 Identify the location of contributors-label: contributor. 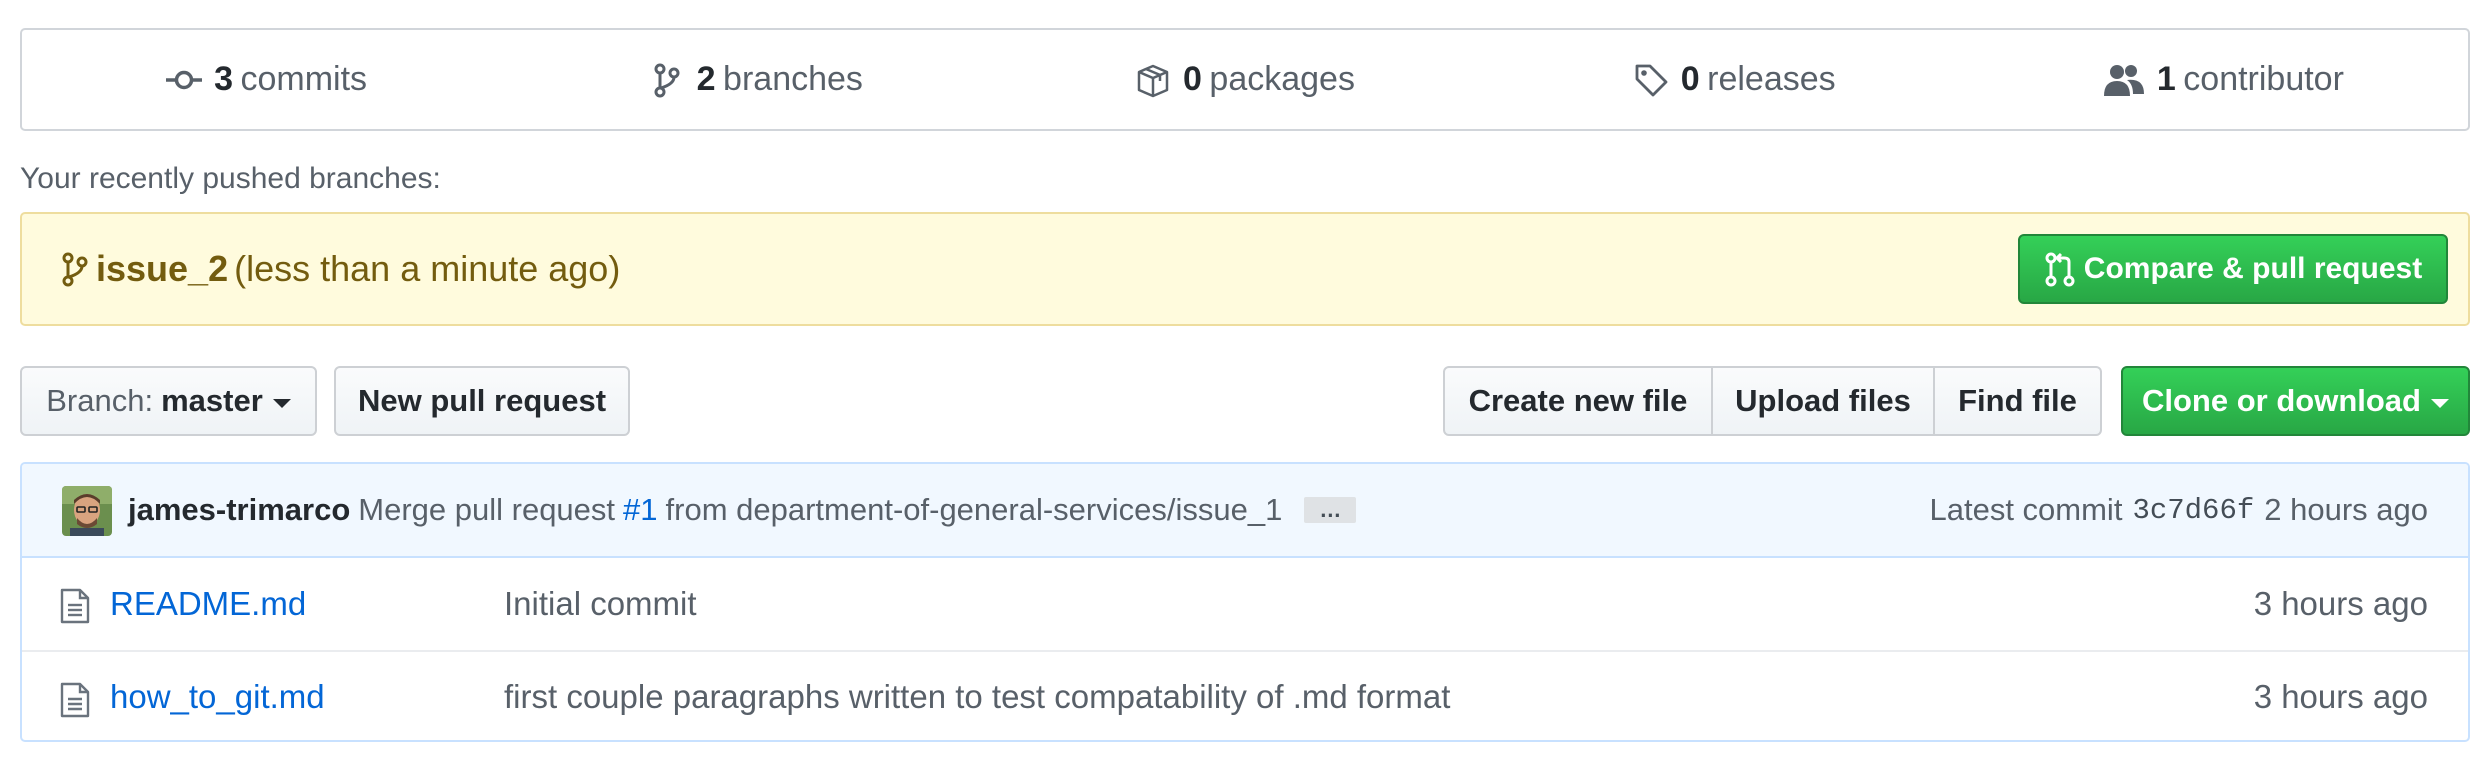
(2263, 79).